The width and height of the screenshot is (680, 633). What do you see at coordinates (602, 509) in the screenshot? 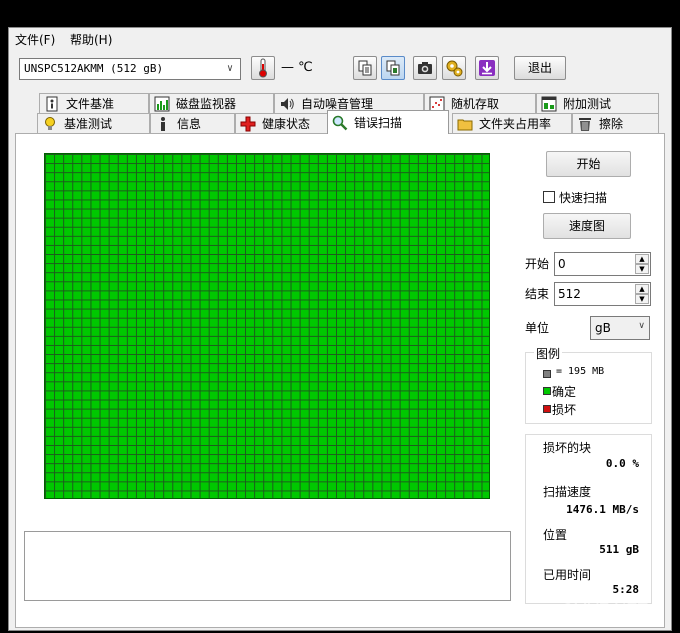
I see `scan-speed-value: 1476.1 MB/s` at bounding box center [602, 509].